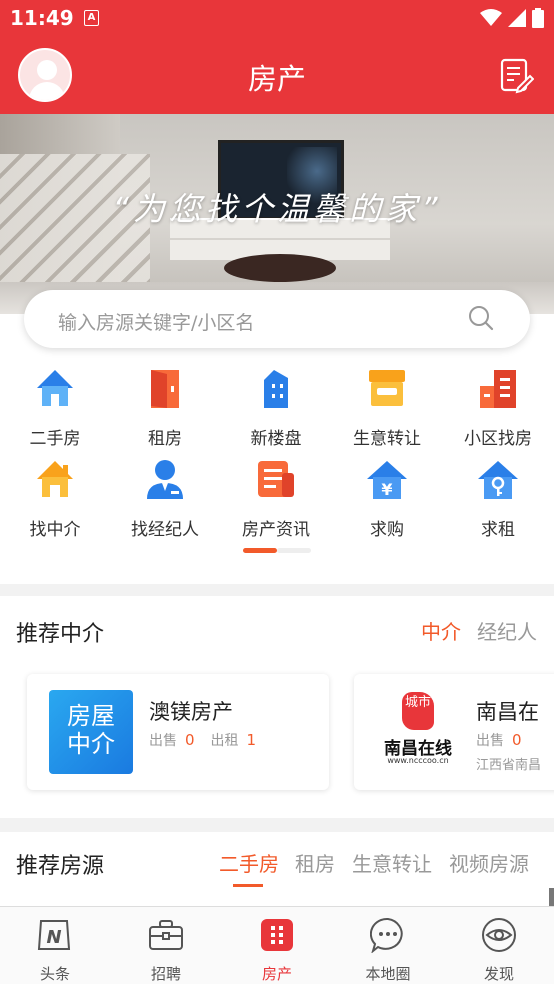  What do you see at coordinates (276, 479) in the screenshot?
I see `news-icon` at bounding box center [276, 479].